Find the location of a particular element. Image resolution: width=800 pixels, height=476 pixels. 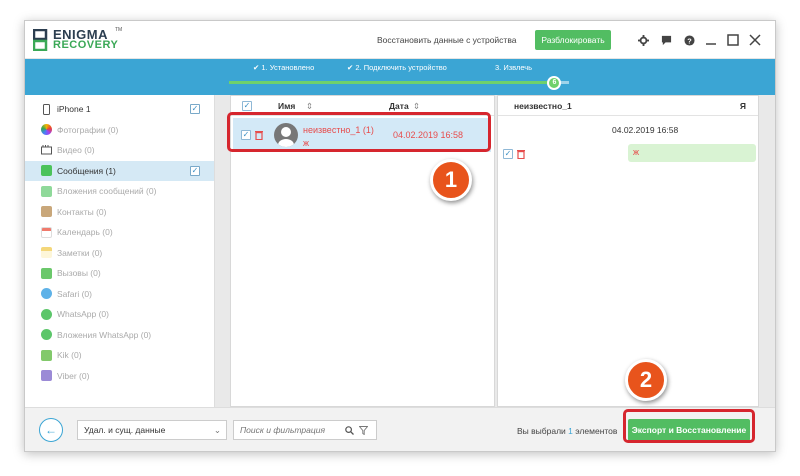

sidebar-item-label: Вызовы (0) is located at coordinates (79, 273).